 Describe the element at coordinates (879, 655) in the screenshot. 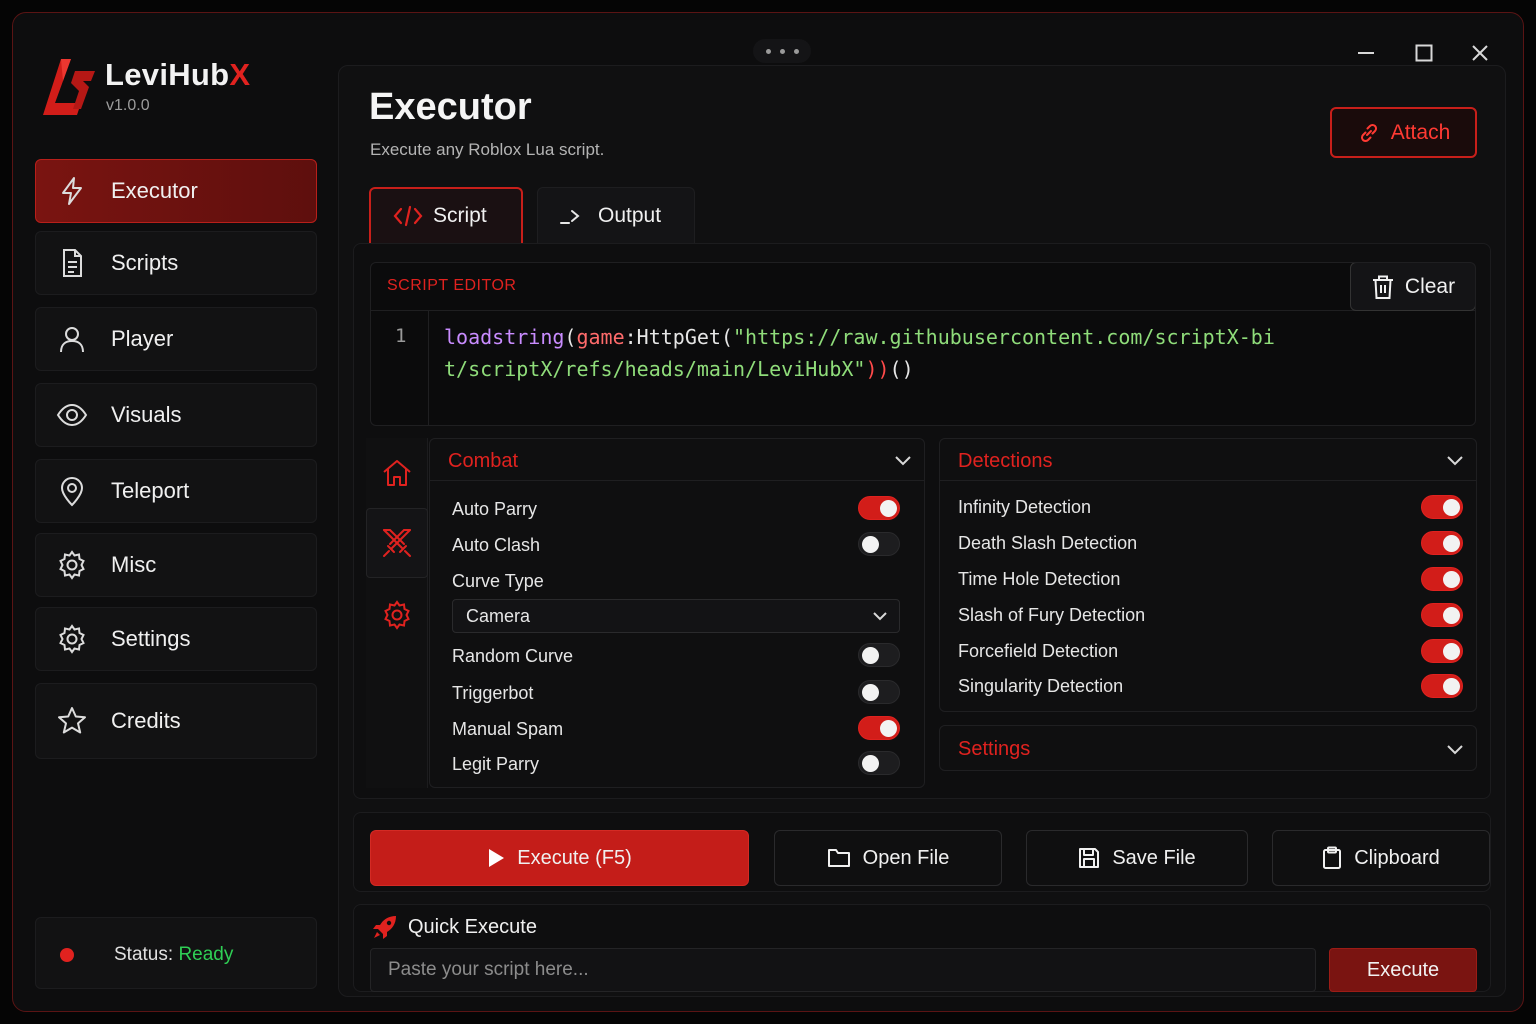

I see `random-curve-toggle` at that location.